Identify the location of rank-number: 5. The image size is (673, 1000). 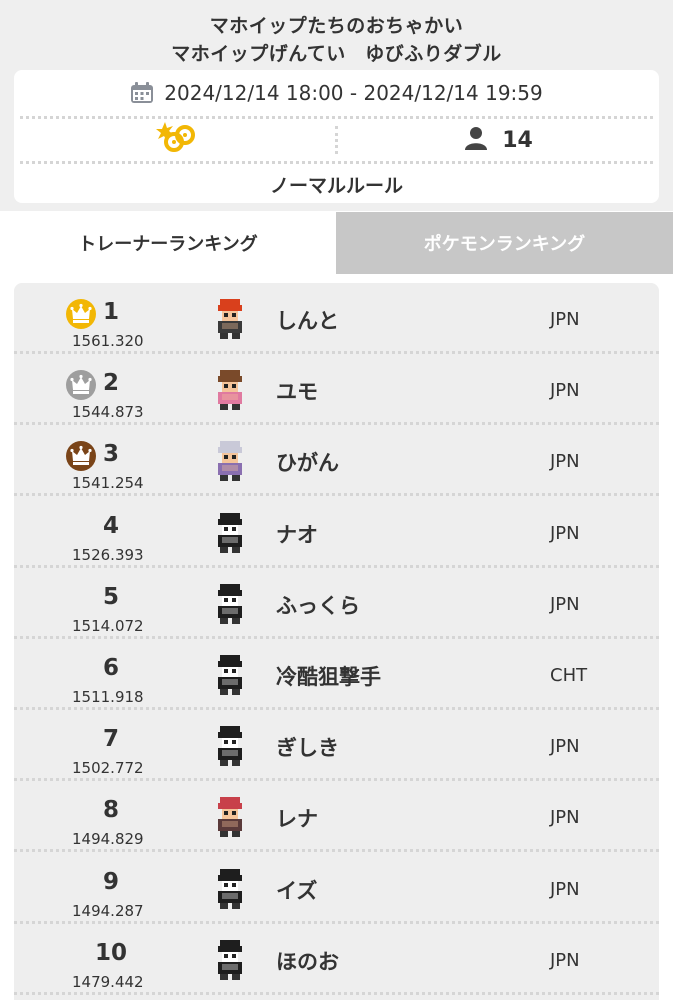
(110, 596).